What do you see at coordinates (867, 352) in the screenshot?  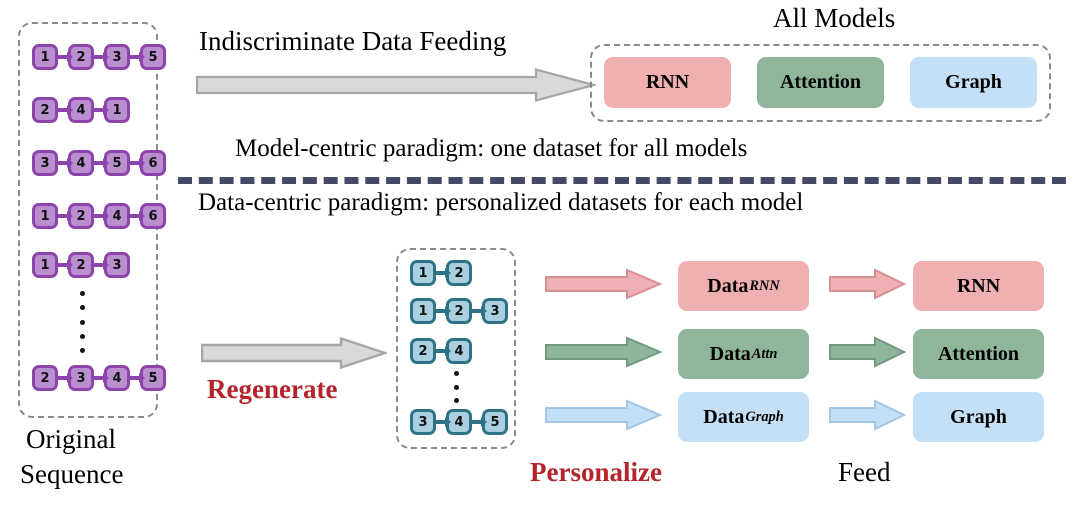 I see `block-arrow-right-green-feed-icon` at bounding box center [867, 352].